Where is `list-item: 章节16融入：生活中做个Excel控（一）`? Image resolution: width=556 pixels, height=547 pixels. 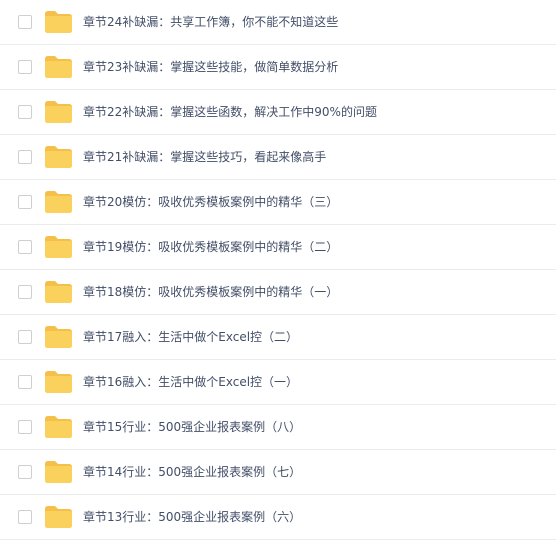 list-item: 章节16融入：生活中做个Excel控（一） is located at coordinates (278, 382).